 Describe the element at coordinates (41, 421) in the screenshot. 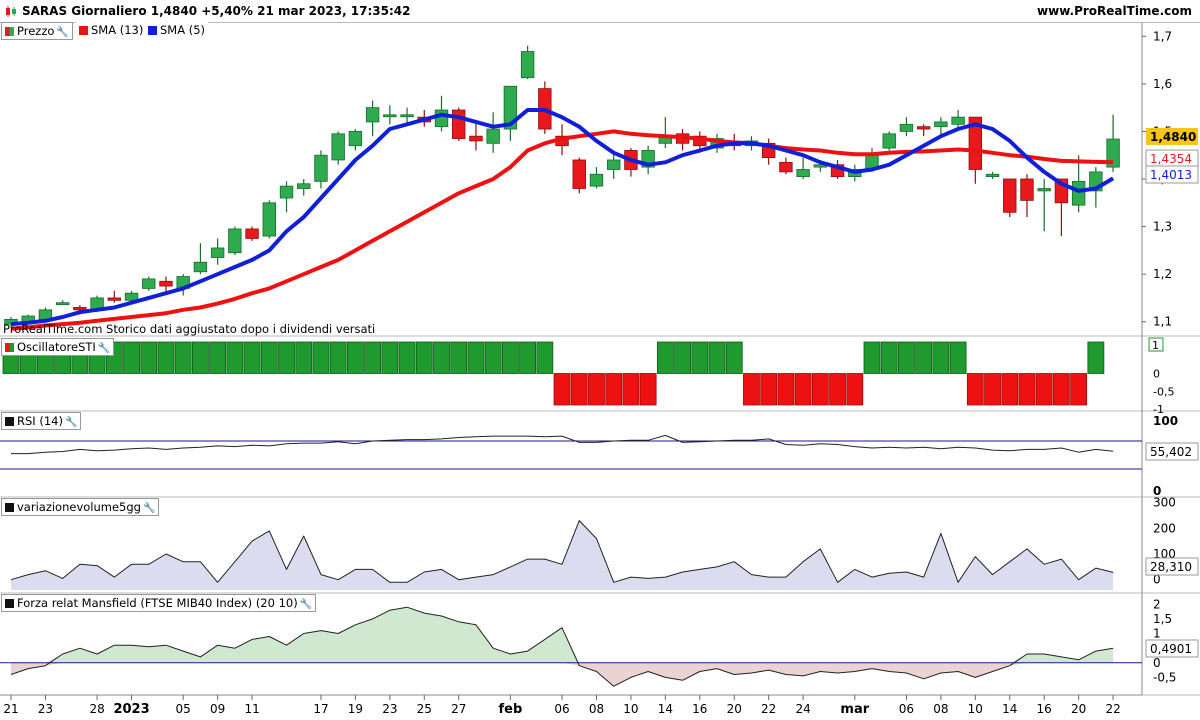

I see `legend-rsi: RSI (14) 🔧` at that location.